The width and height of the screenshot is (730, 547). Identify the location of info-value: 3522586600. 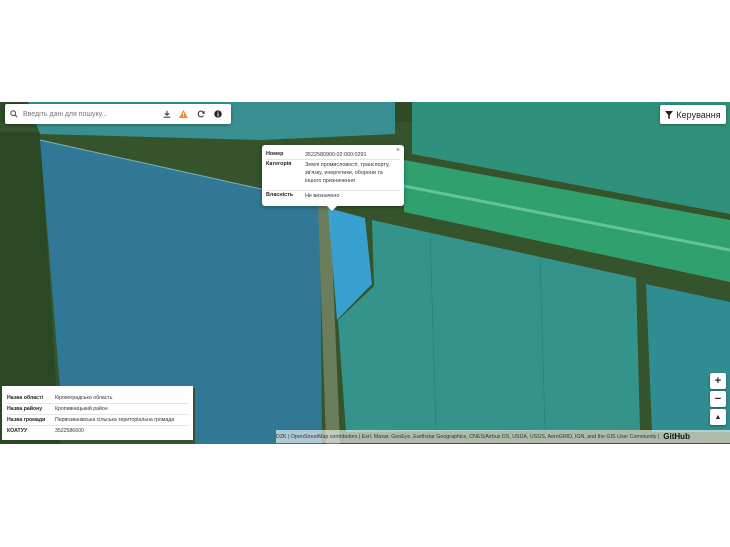
(69, 431).